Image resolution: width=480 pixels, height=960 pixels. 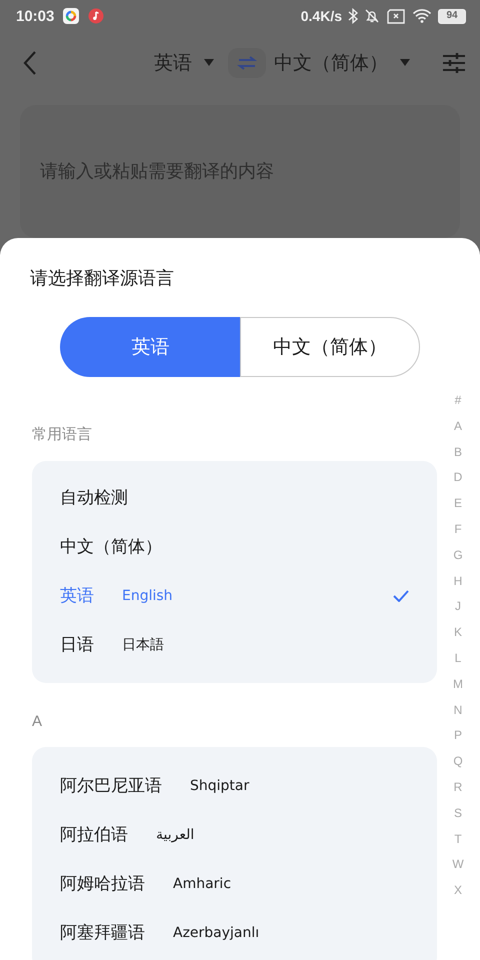 I want to click on index-letter: B, so click(x=458, y=457).